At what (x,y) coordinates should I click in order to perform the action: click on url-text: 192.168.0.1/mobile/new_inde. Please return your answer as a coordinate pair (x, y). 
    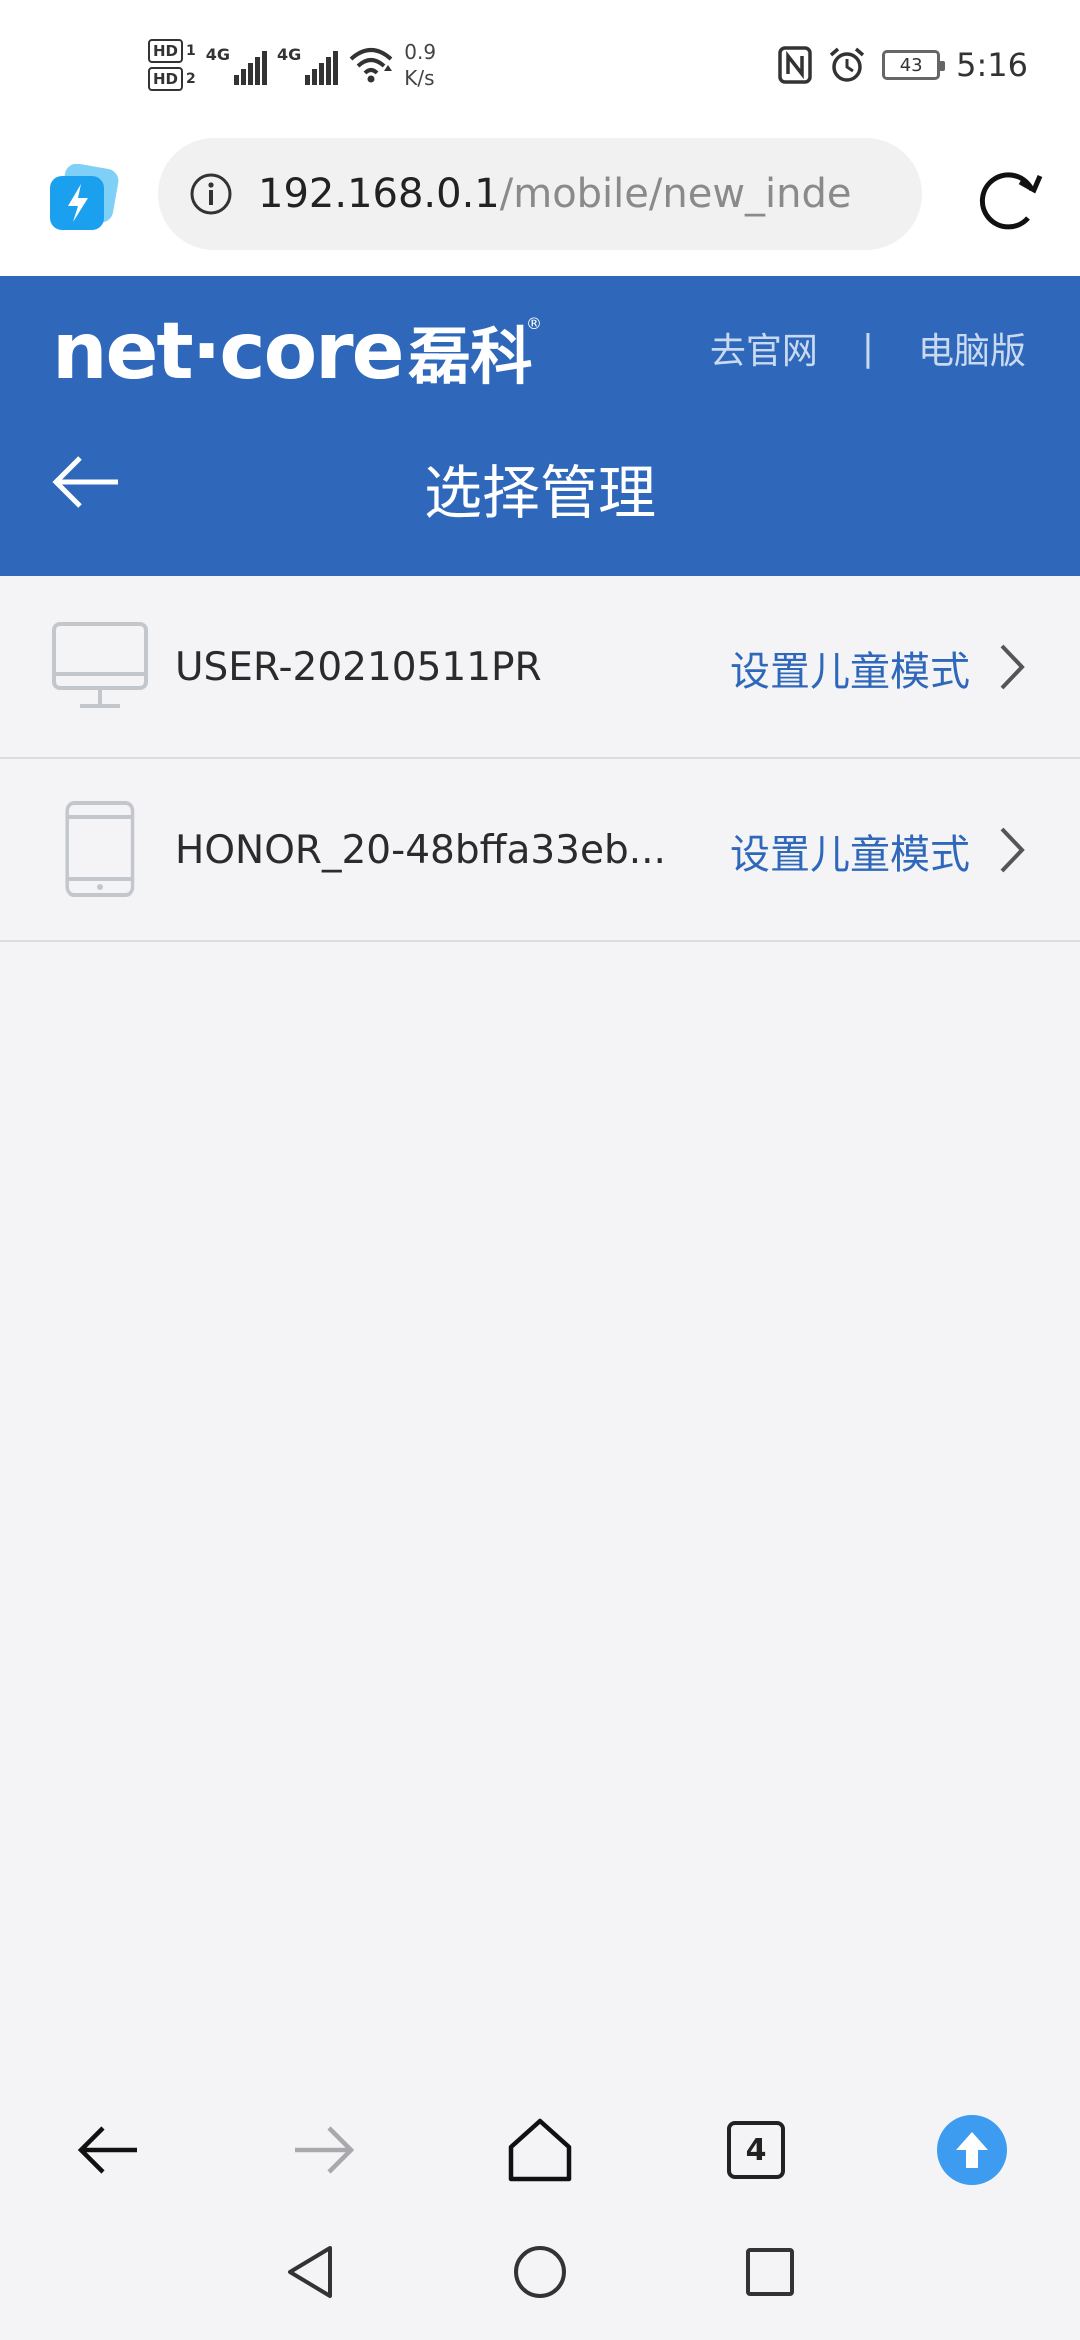
    Looking at the image, I should click on (578, 194).